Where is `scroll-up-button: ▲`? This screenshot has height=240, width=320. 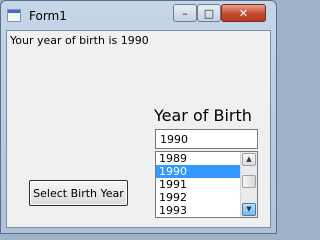 scroll-up-button: ▲ is located at coordinates (249, 159).